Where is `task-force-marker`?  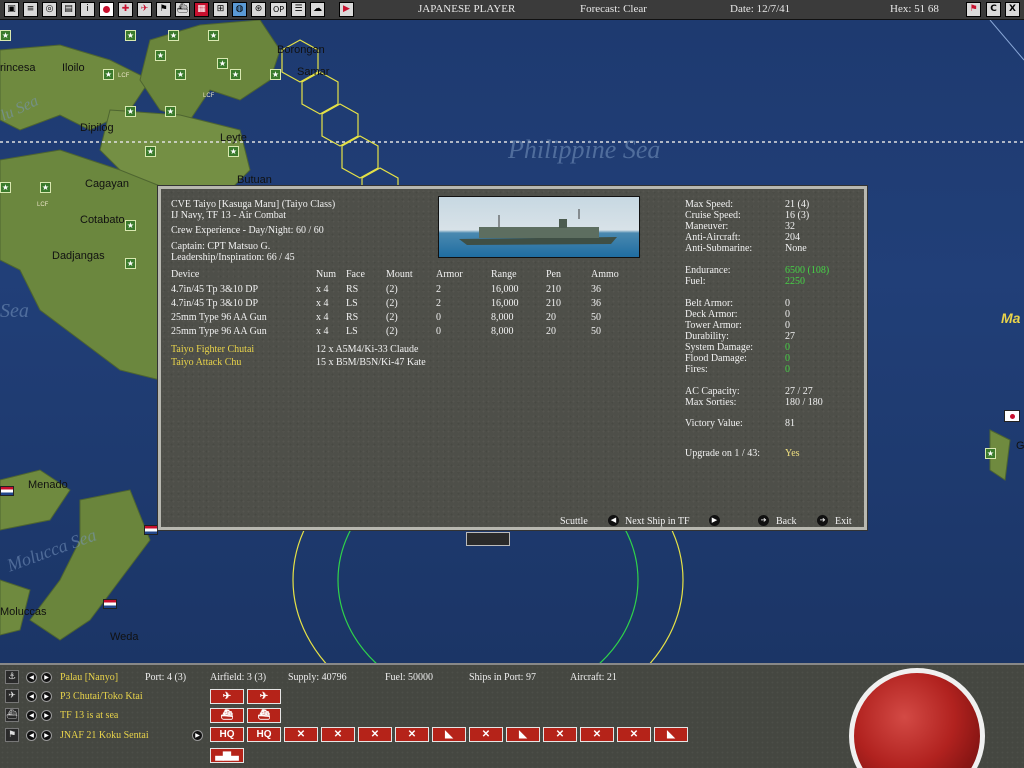
task-force-marker is located at coordinates (488, 539).